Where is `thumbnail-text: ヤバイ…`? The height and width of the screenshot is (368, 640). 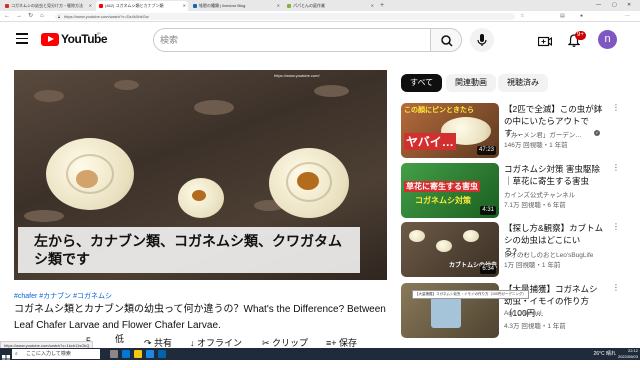 thumbnail-text: ヤバイ… is located at coordinates (430, 141).